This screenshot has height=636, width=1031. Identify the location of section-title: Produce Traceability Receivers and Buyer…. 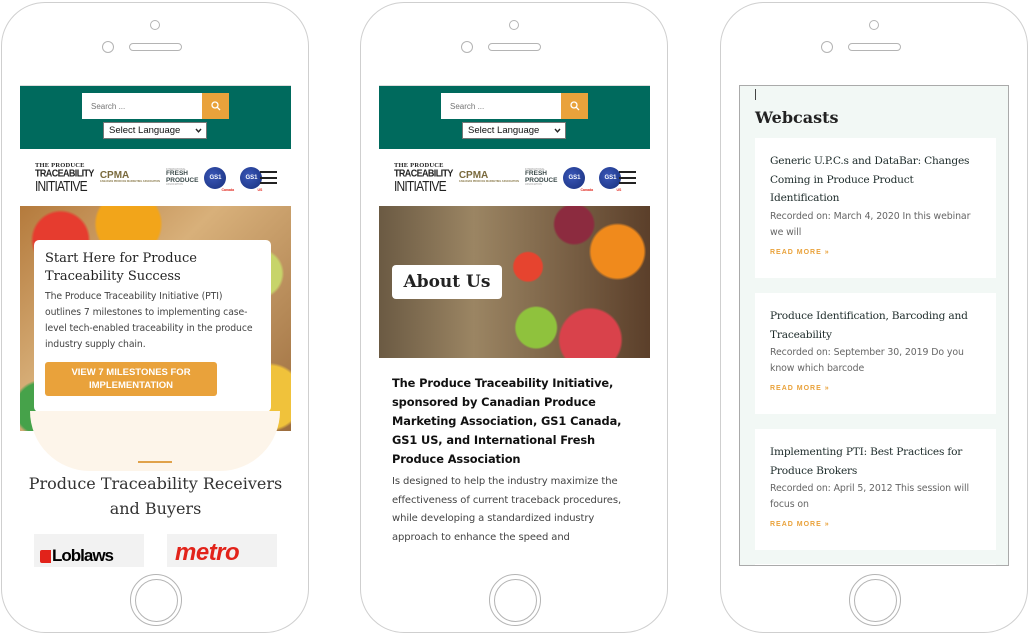
(155, 496).